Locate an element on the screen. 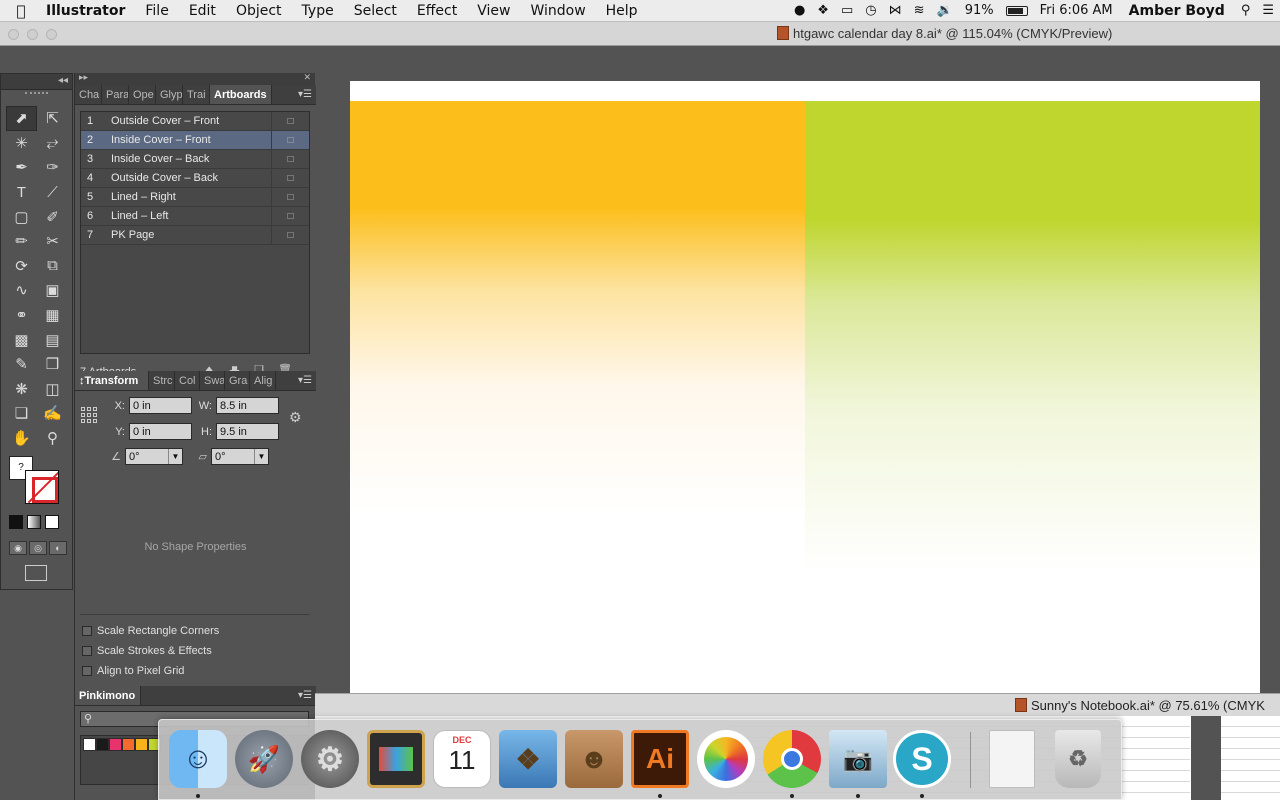  blend-tool-icon: ❒ is located at coordinates (52, 364).